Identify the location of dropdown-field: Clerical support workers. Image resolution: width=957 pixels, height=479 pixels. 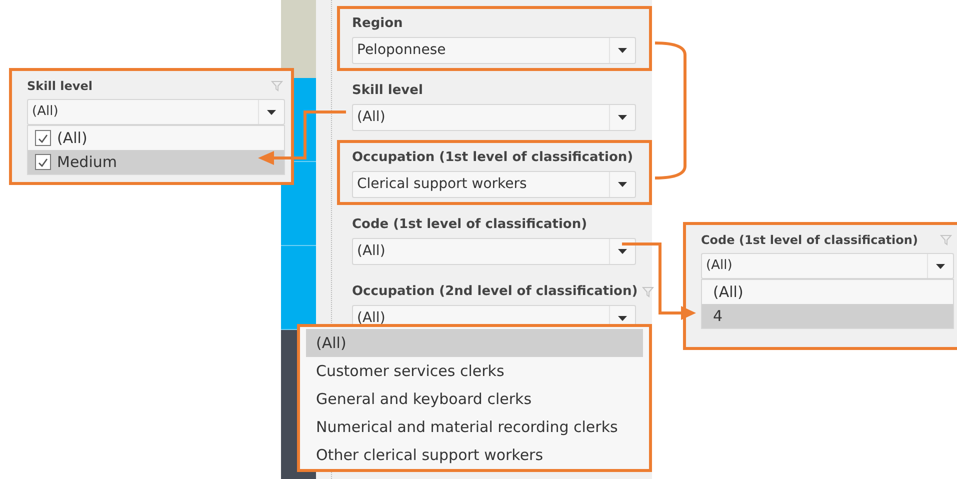
(494, 184).